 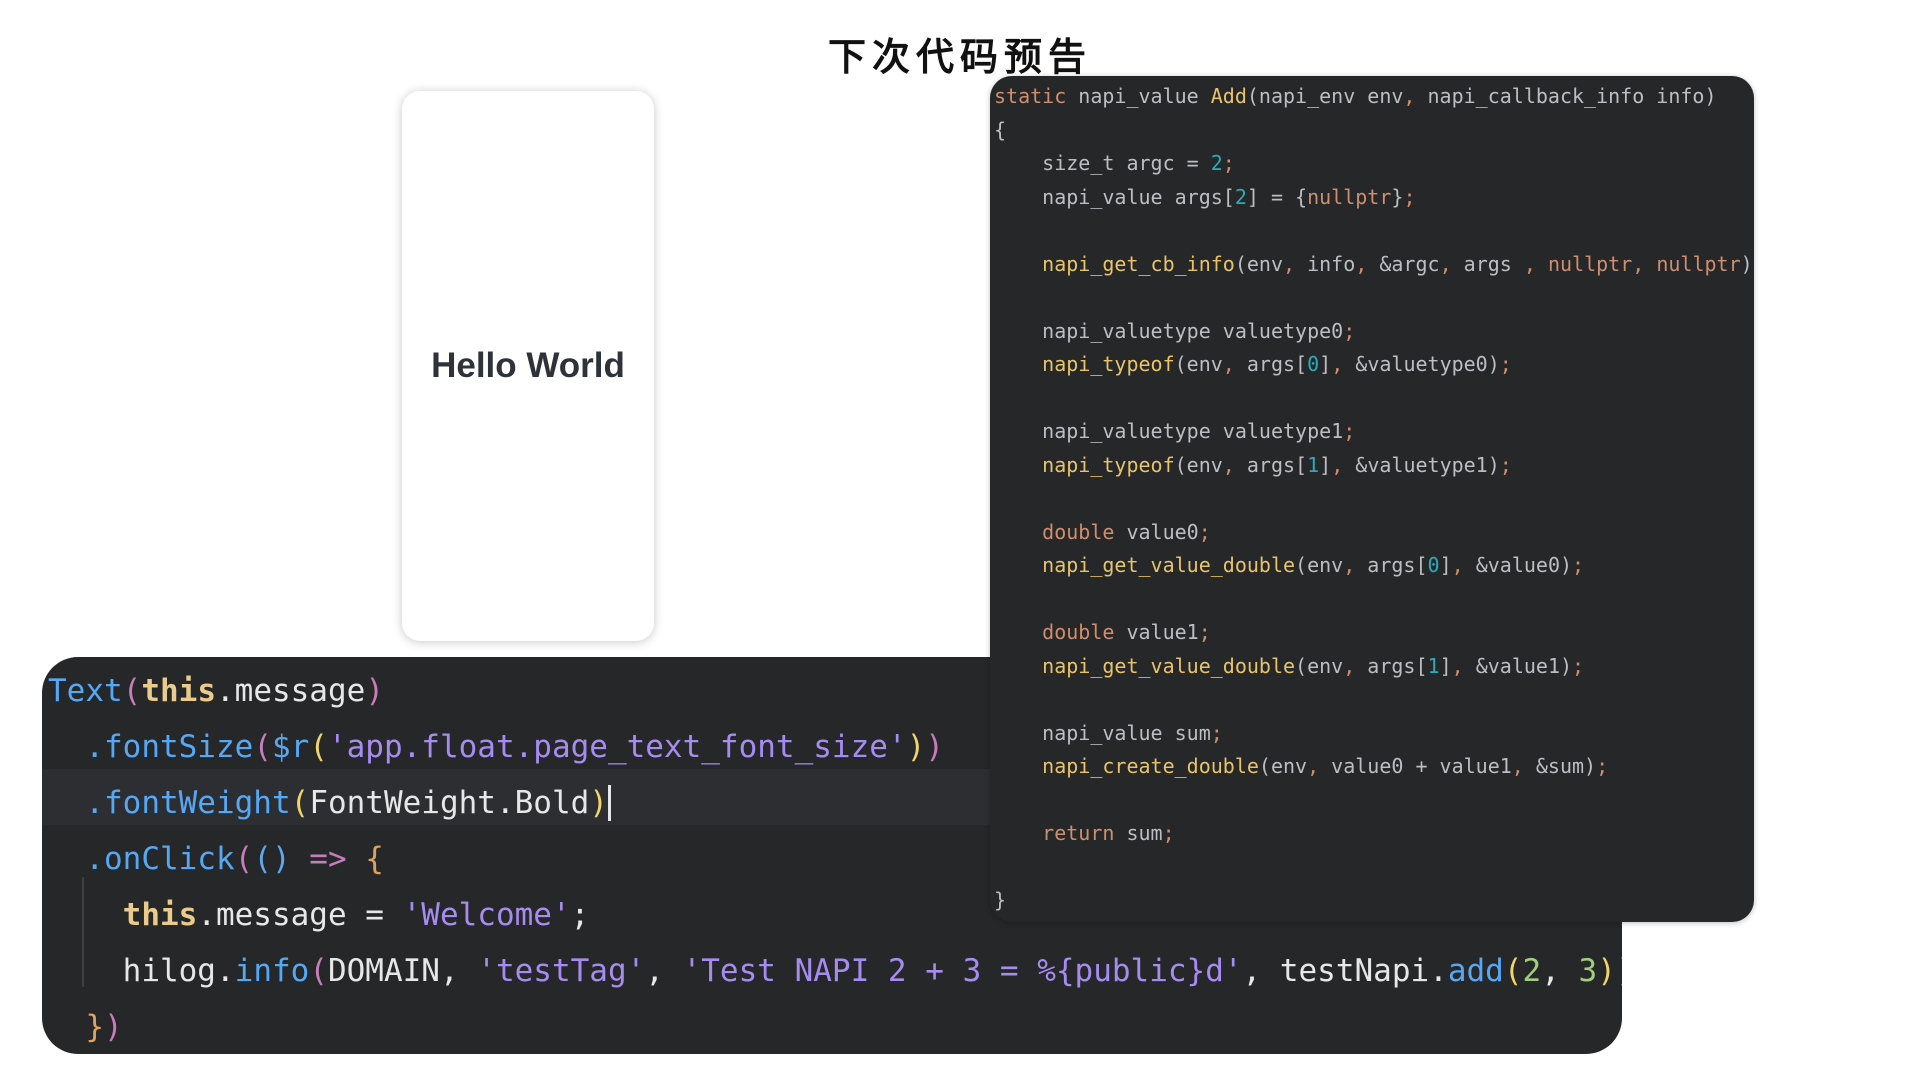 I want to click on napi-line-3: size_t argc = 2;, so click(x=1114, y=163).